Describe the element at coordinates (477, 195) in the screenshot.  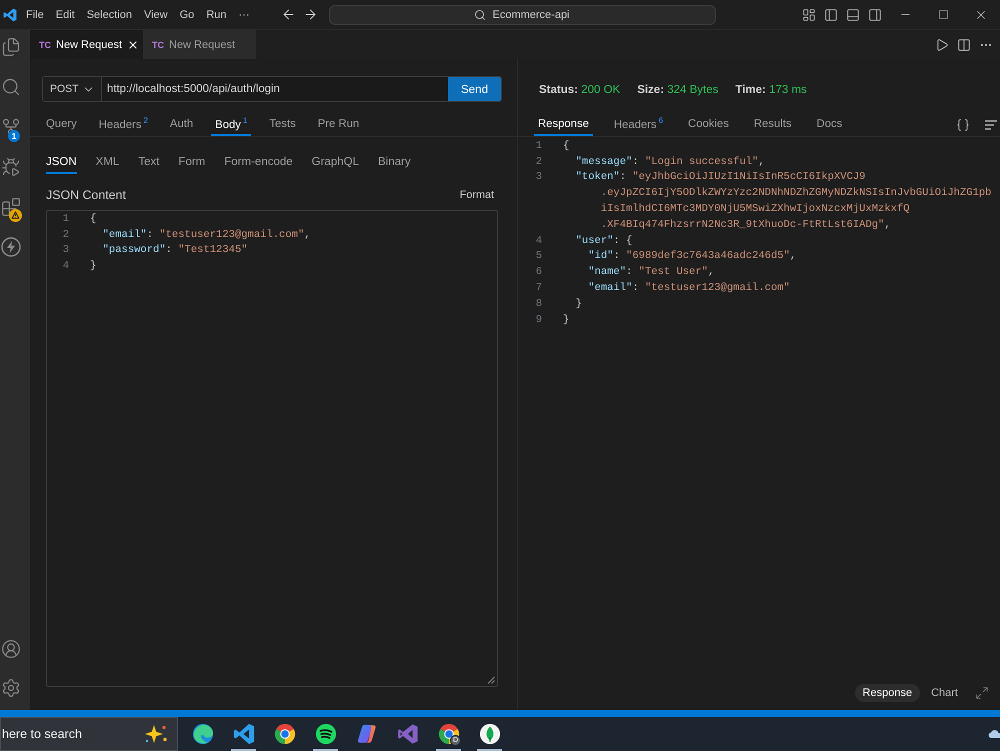
I see `format-button: Format` at that location.